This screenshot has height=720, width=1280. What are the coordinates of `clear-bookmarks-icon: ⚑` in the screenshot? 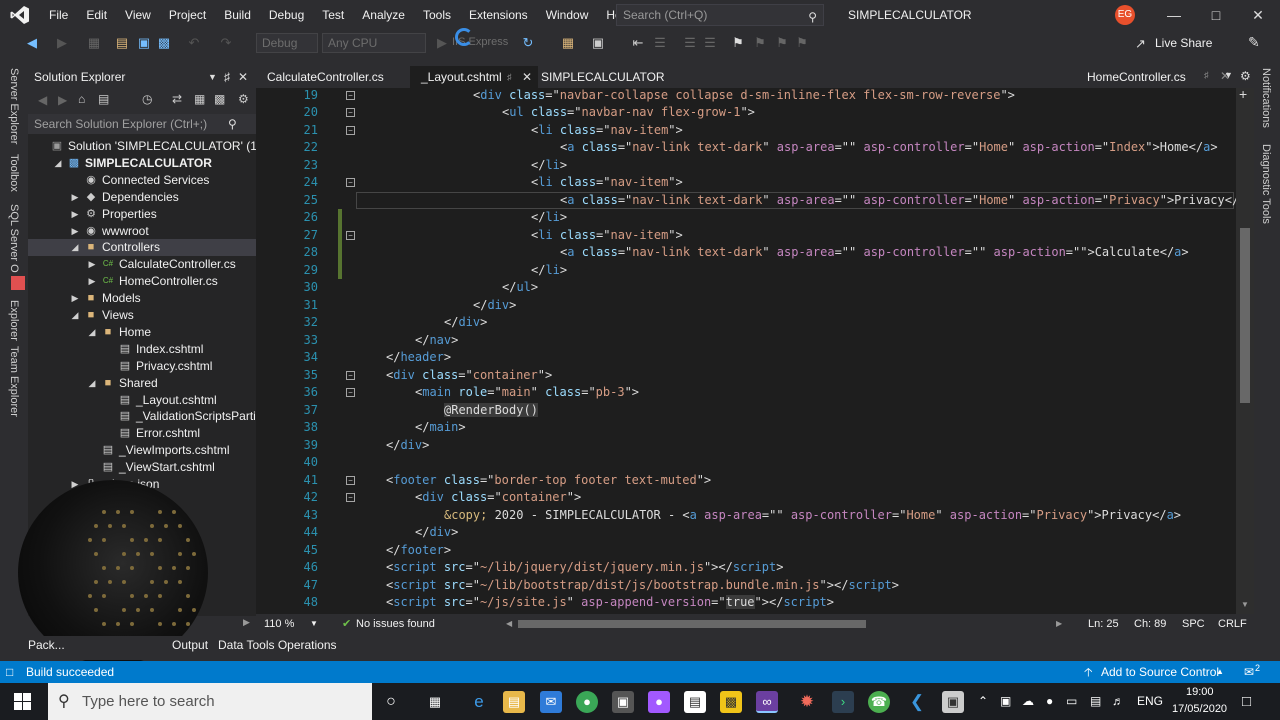 It's located at (802, 43).